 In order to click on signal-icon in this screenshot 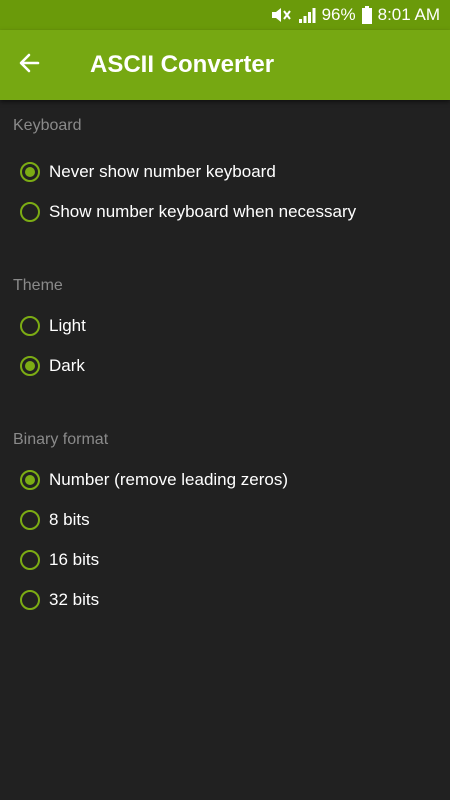, I will do `click(307, 15)`.